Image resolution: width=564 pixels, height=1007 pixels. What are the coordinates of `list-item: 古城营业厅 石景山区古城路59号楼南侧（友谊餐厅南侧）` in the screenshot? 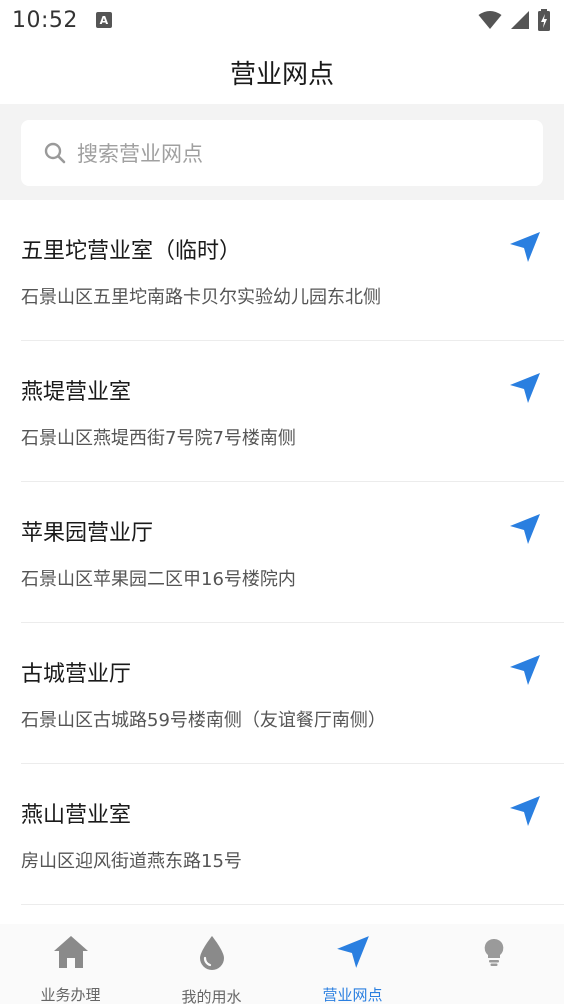 It's located at (292, 693).